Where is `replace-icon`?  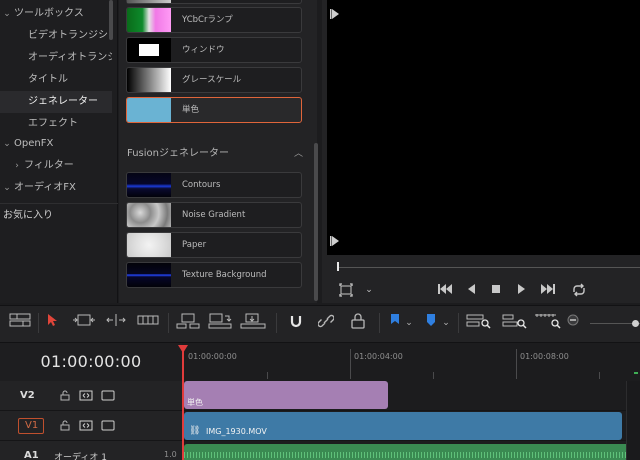 replace-icon is located at coordinates (253, 323).